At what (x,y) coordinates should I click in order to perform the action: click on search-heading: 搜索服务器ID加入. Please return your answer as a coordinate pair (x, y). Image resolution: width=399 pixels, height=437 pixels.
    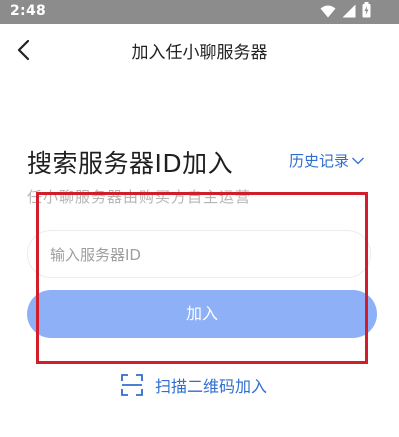
    Looking at the image, I should click on (130, 163).